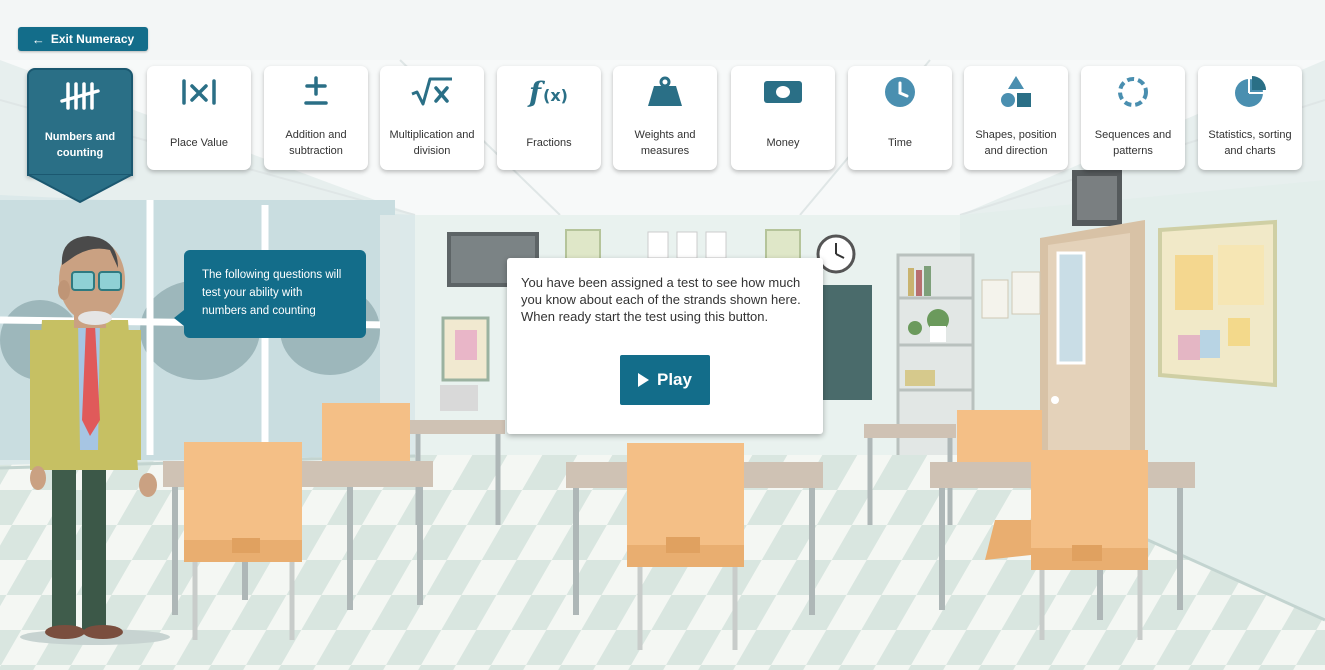 This screenshot has width=1325, height=670. Describe the element at coordinates (1250, 92) in the screenshot. I see `pie-chart-icon` at that location.